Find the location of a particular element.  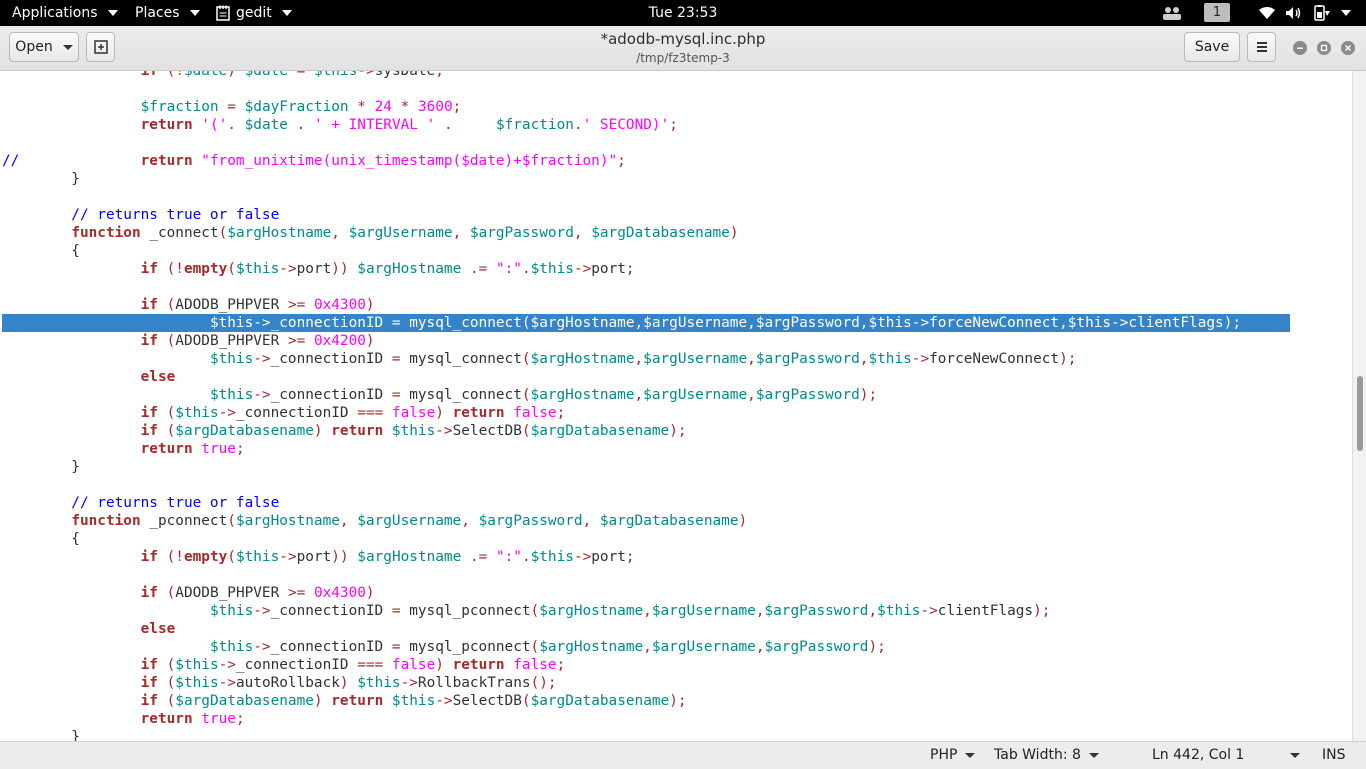

battery-icon is located at coordinates (1322, 13).